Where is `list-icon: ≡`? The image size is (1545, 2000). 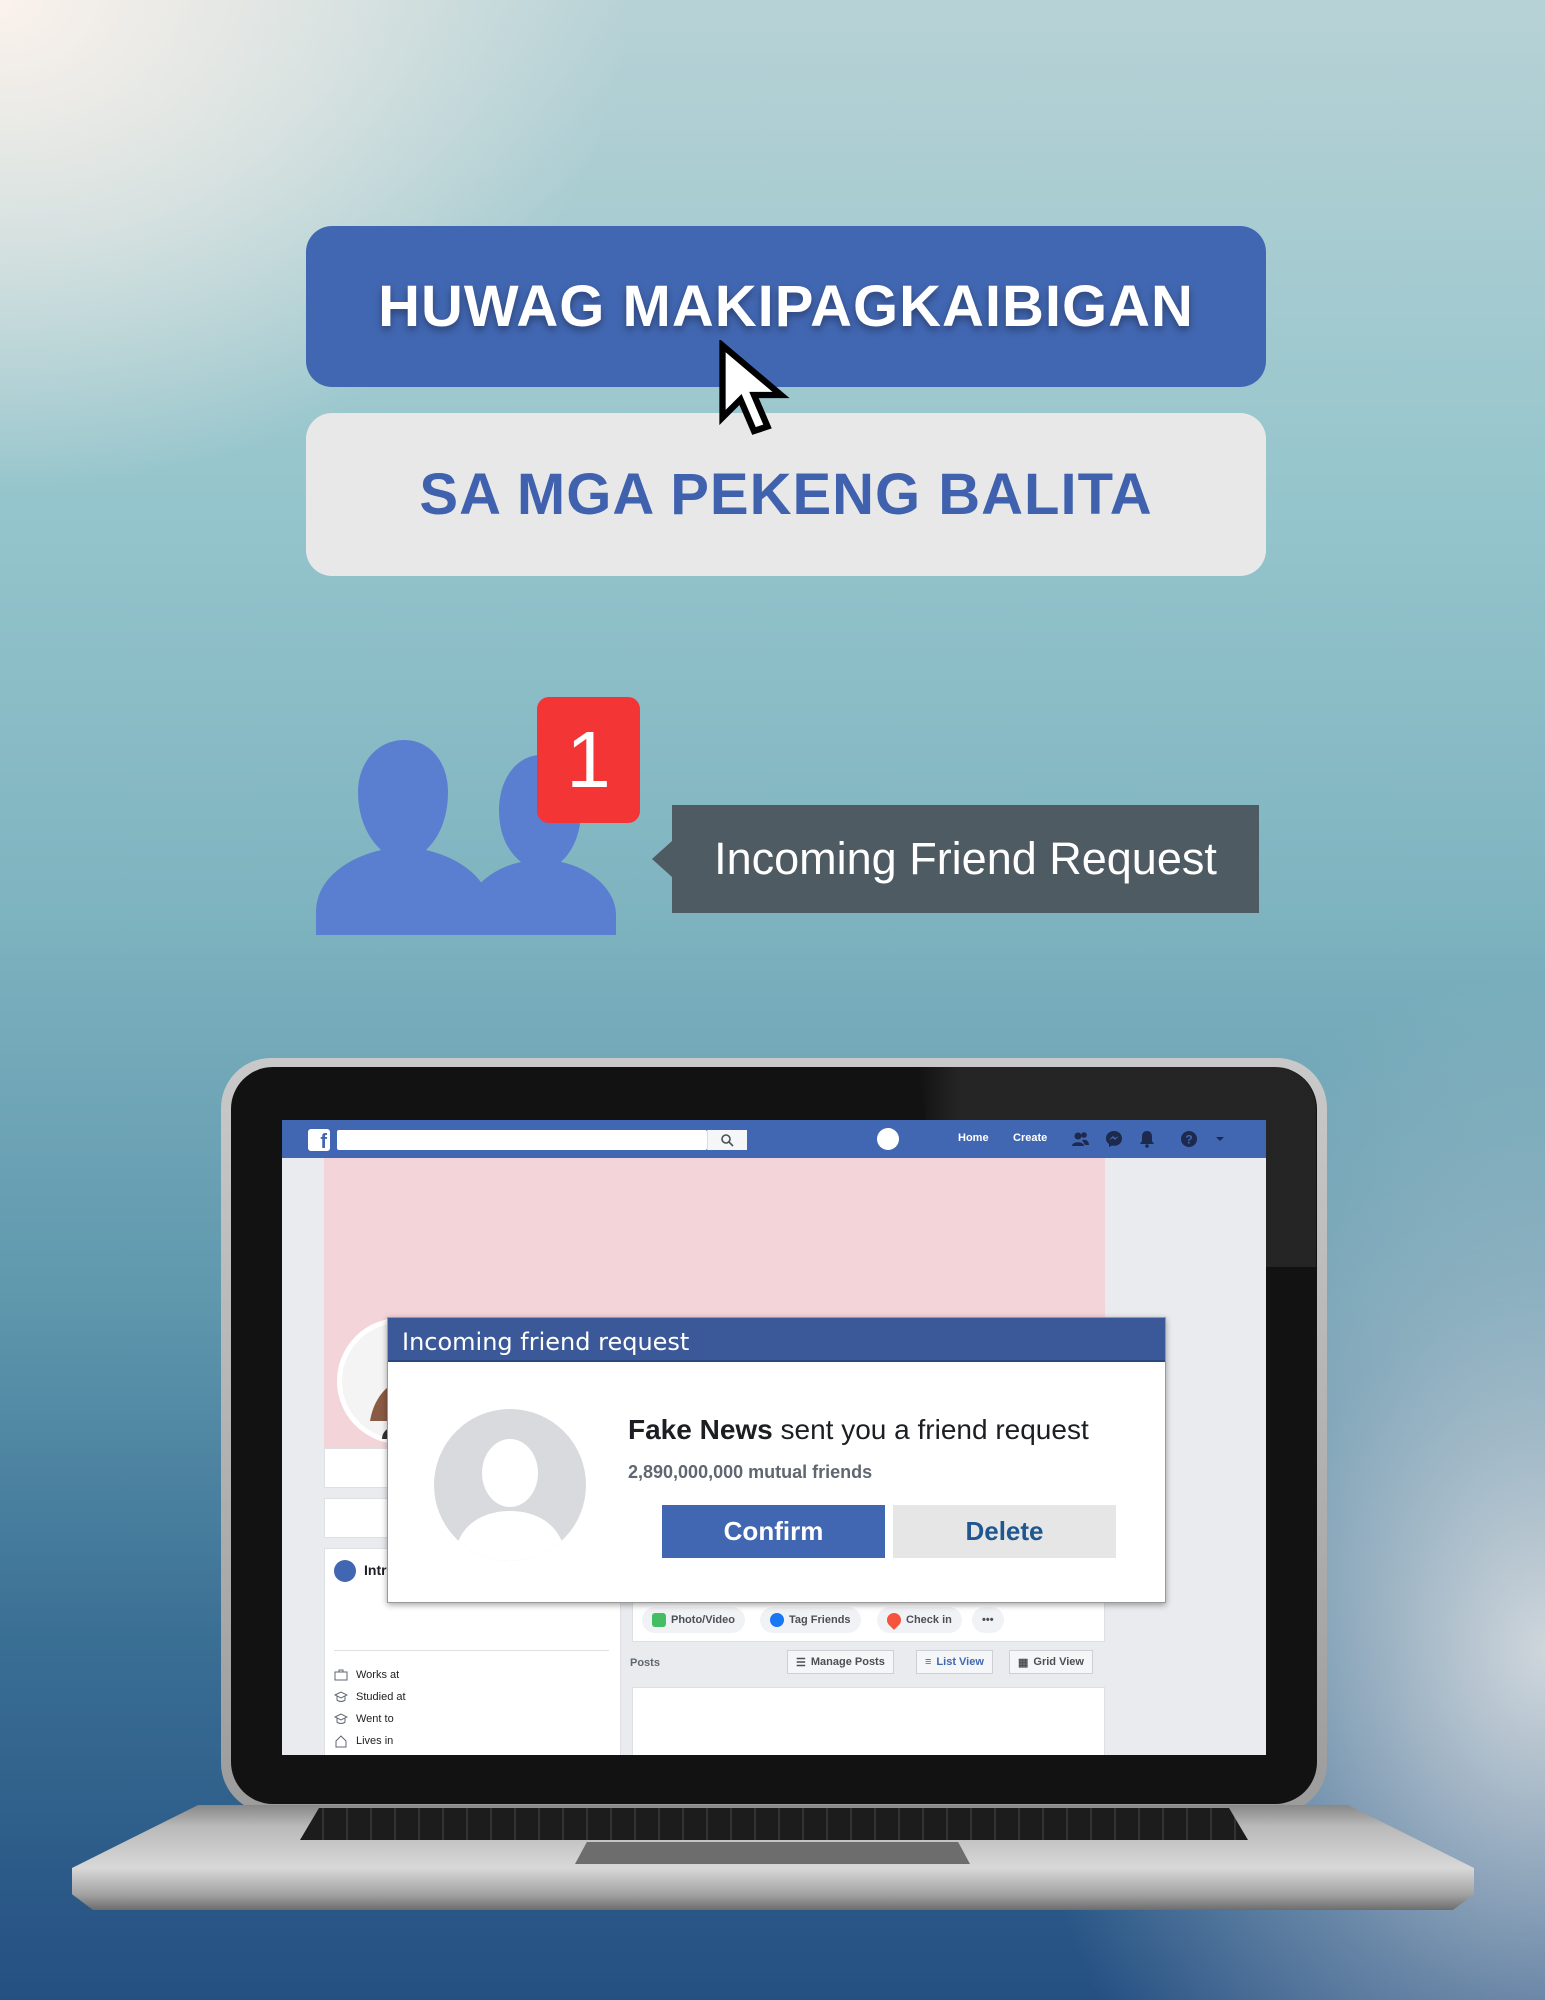
list-icon: ≡ is located at coordinates (928, 1662).